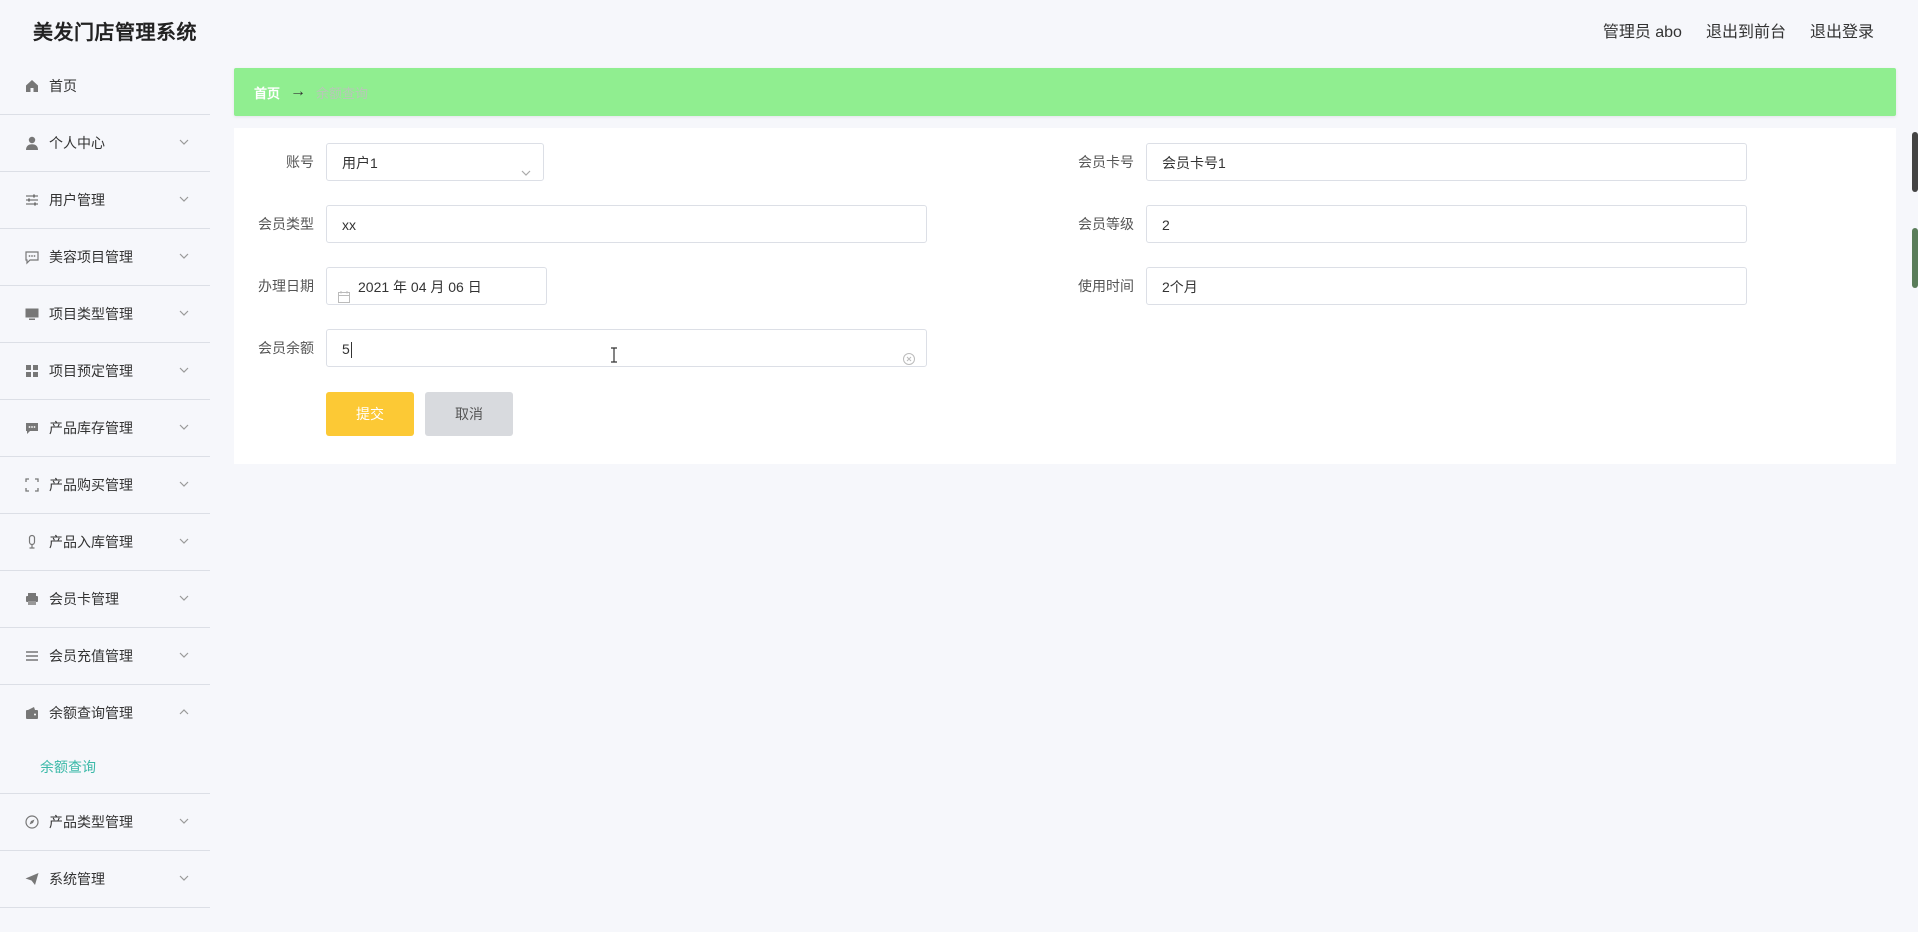 Image resolution: width=1918 pixels, height=932 pixels. Describe the element at coordinates (1446, 162) in the screenshot. I see `card-no-field: 会员卡号1` at that location.